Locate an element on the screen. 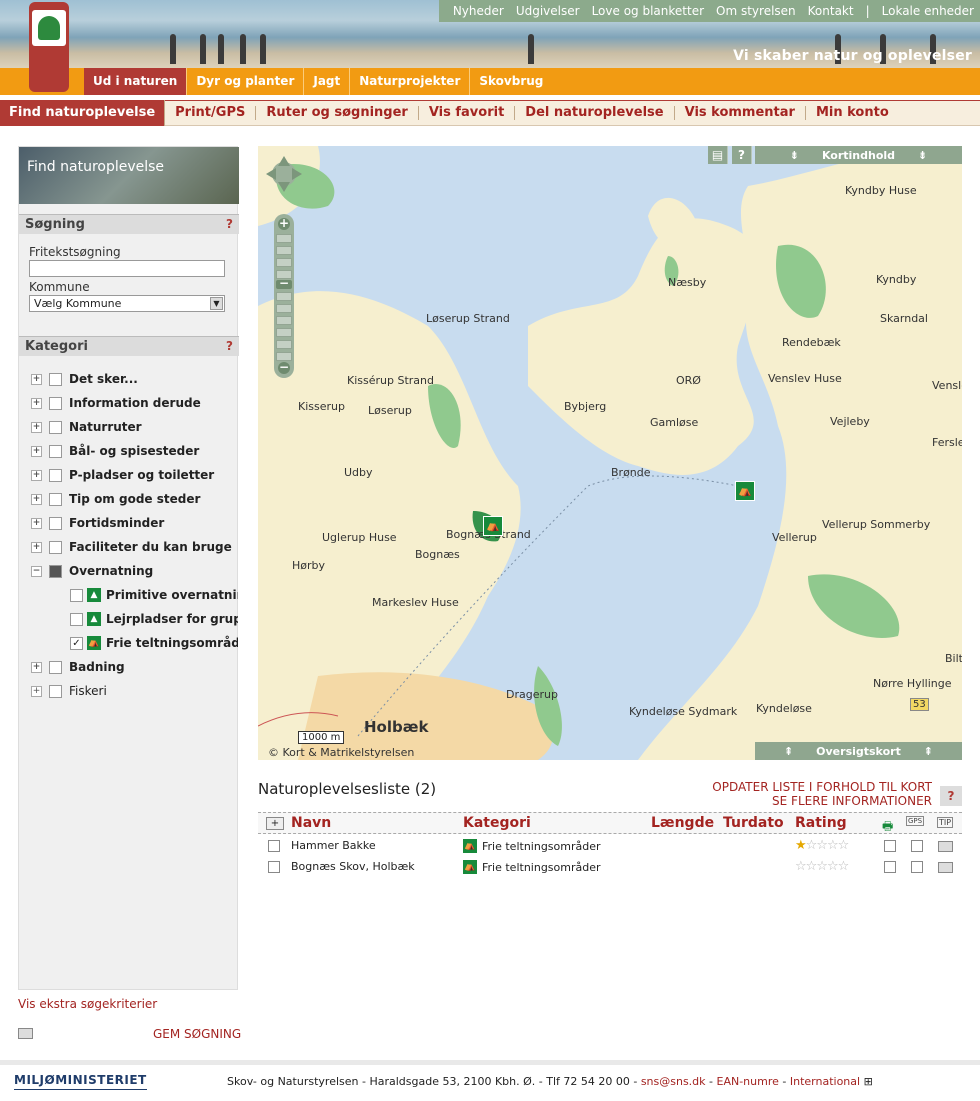 This screenshot has width=980, height=1101. tab-vis-kommentar: Vis kommentar is located at coordinates (740, 113).